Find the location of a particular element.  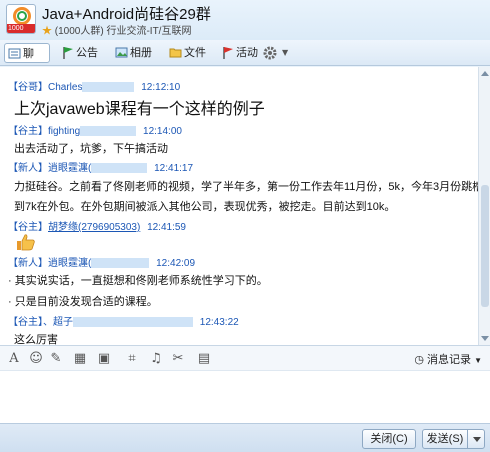

tab-bar: 聊天 公告 相册 文件 活动 ▼ is located at coordinates (245, 60).